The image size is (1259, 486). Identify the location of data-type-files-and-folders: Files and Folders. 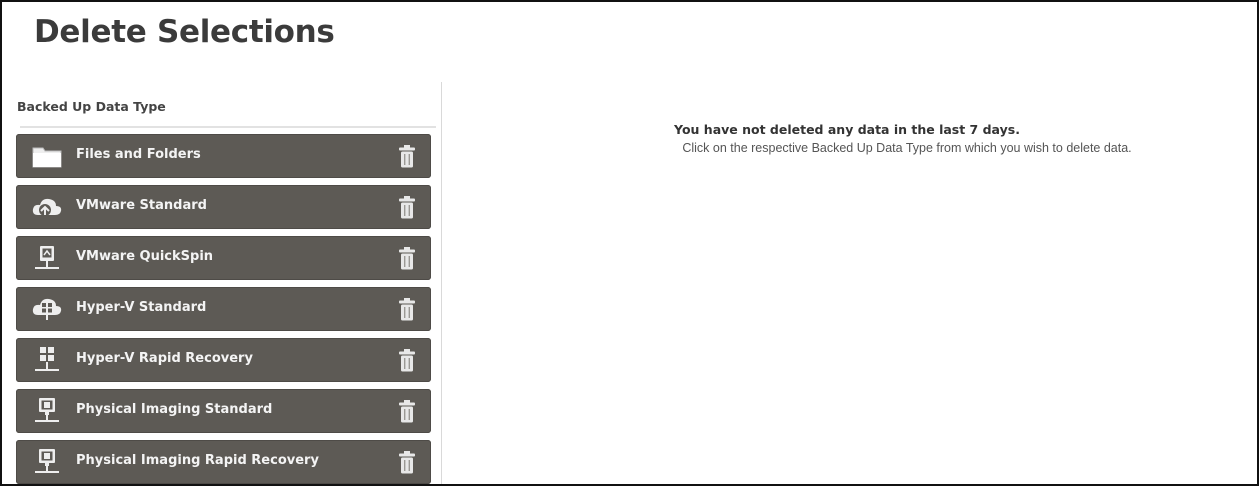
(223, 156).